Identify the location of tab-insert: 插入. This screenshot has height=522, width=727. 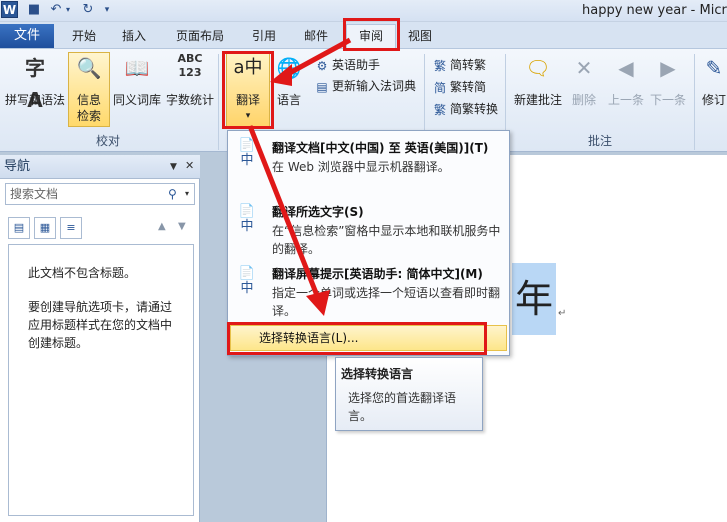
(134, 36).